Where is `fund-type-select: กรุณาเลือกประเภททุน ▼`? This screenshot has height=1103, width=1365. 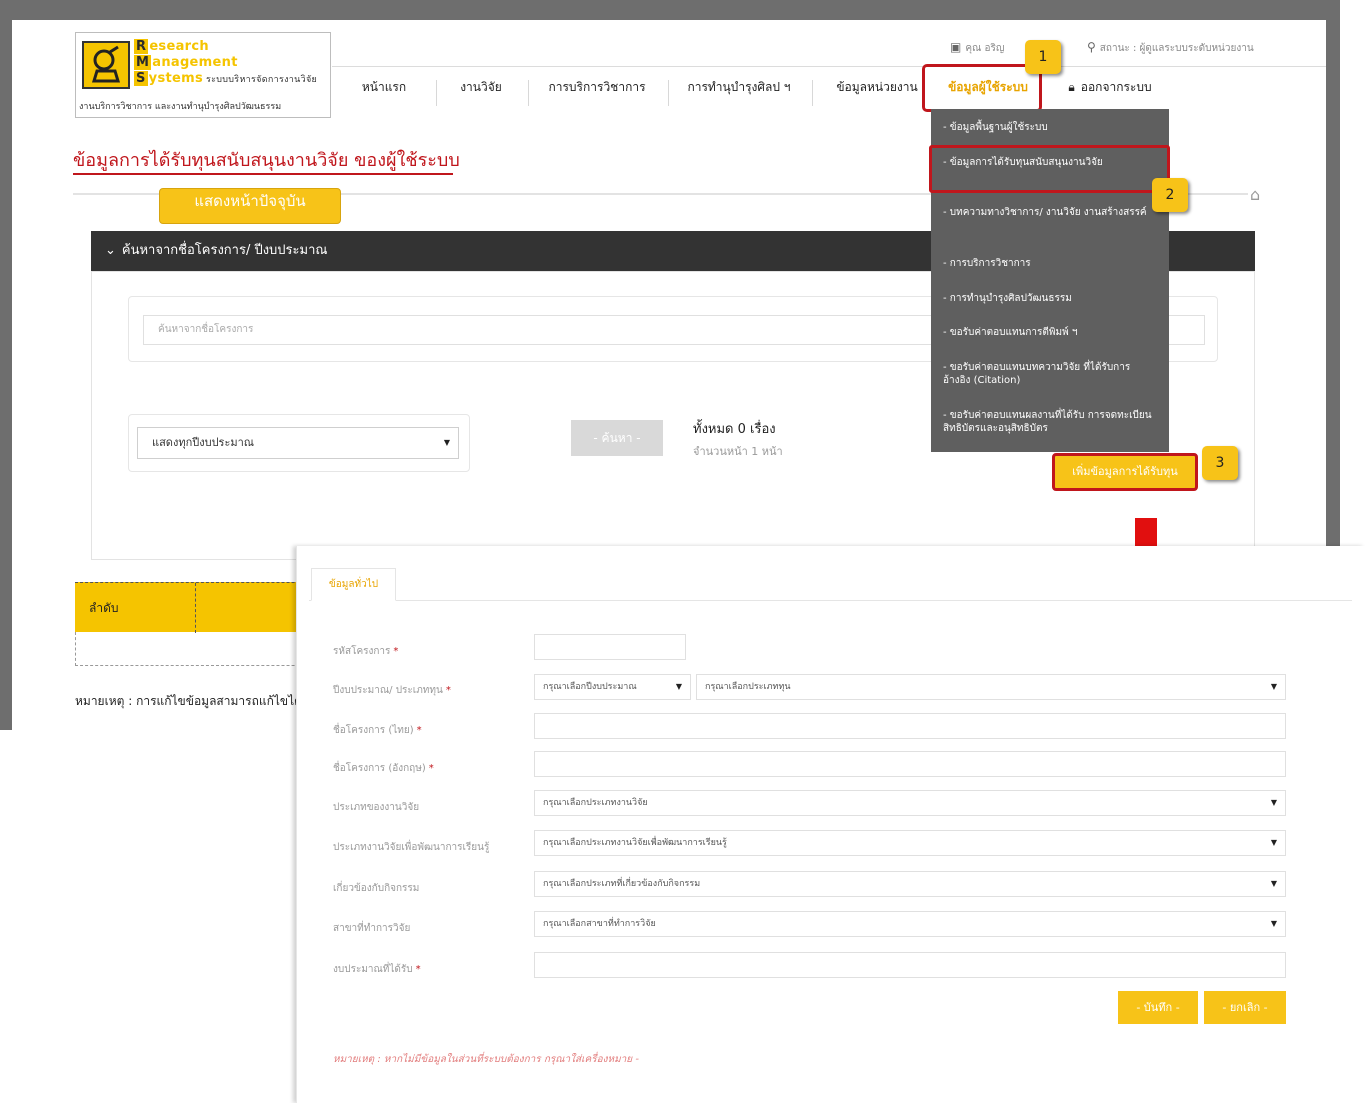 fund-type-select: กรุณาเลือกประเภททุน ▼ is located at coordinates (991, 687).